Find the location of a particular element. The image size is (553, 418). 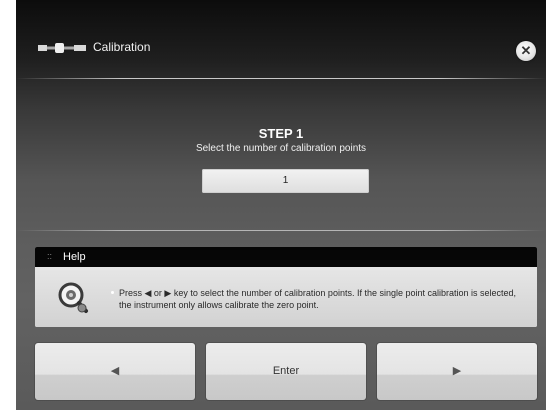

close-button: ✕ is located at coordinates (526, 51).